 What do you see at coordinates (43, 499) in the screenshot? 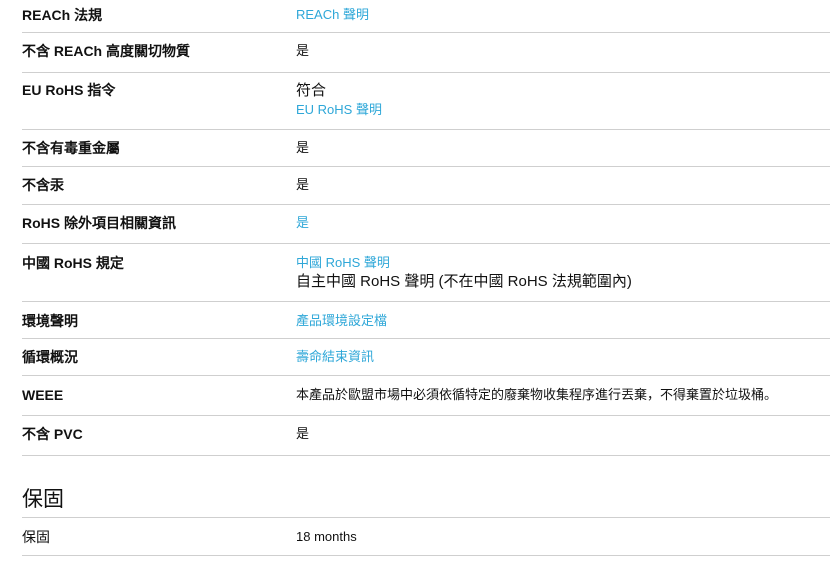
I see `warranty-section-title: 保固` at bounding box center [43, 499].